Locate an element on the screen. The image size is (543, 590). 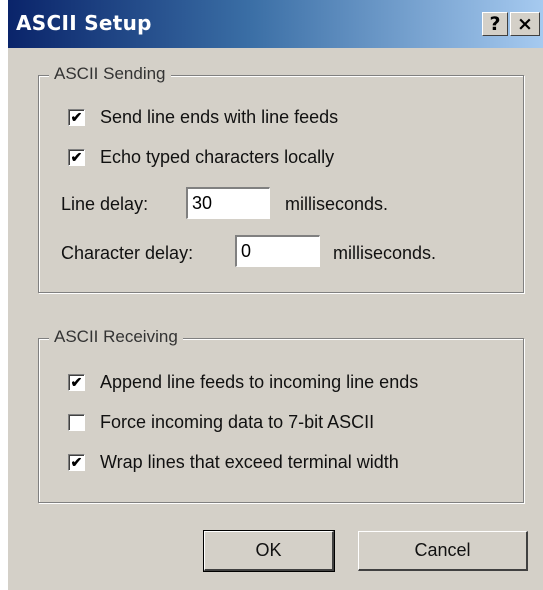
line-delay-label: Line delay: is located at coordinates (105, 204).